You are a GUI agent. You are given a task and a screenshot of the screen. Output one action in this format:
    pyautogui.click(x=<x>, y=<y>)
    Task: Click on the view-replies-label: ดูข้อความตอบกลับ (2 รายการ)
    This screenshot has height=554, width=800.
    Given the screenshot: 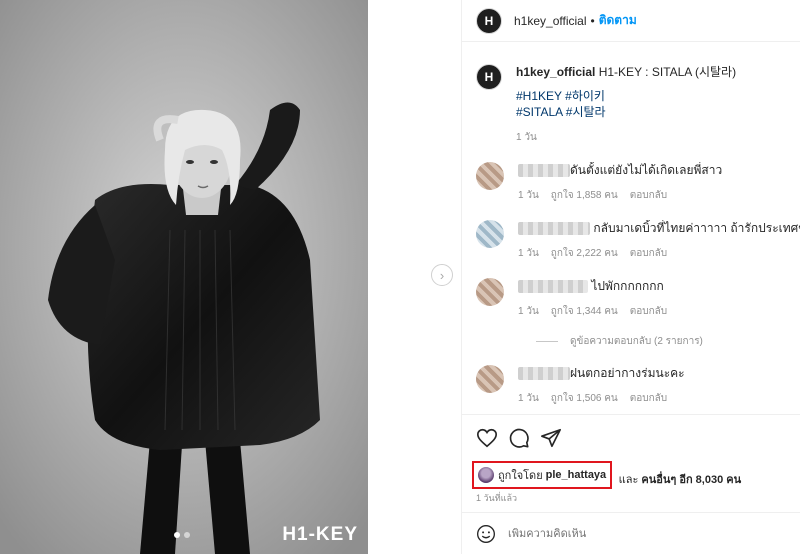 What is the action you would take?
    pyautogui.click(x=636, y=341)
    